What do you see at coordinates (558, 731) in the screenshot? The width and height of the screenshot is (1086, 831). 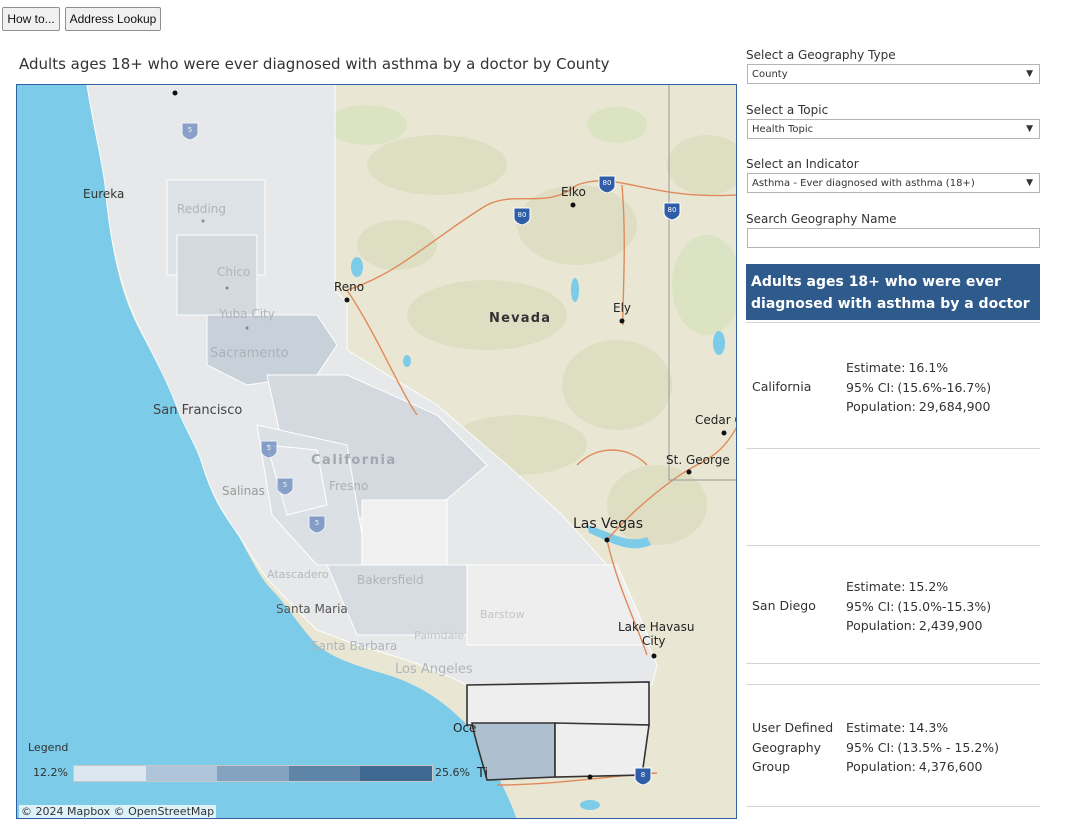 I see `highlight-region` at bounding box center [558, 731].